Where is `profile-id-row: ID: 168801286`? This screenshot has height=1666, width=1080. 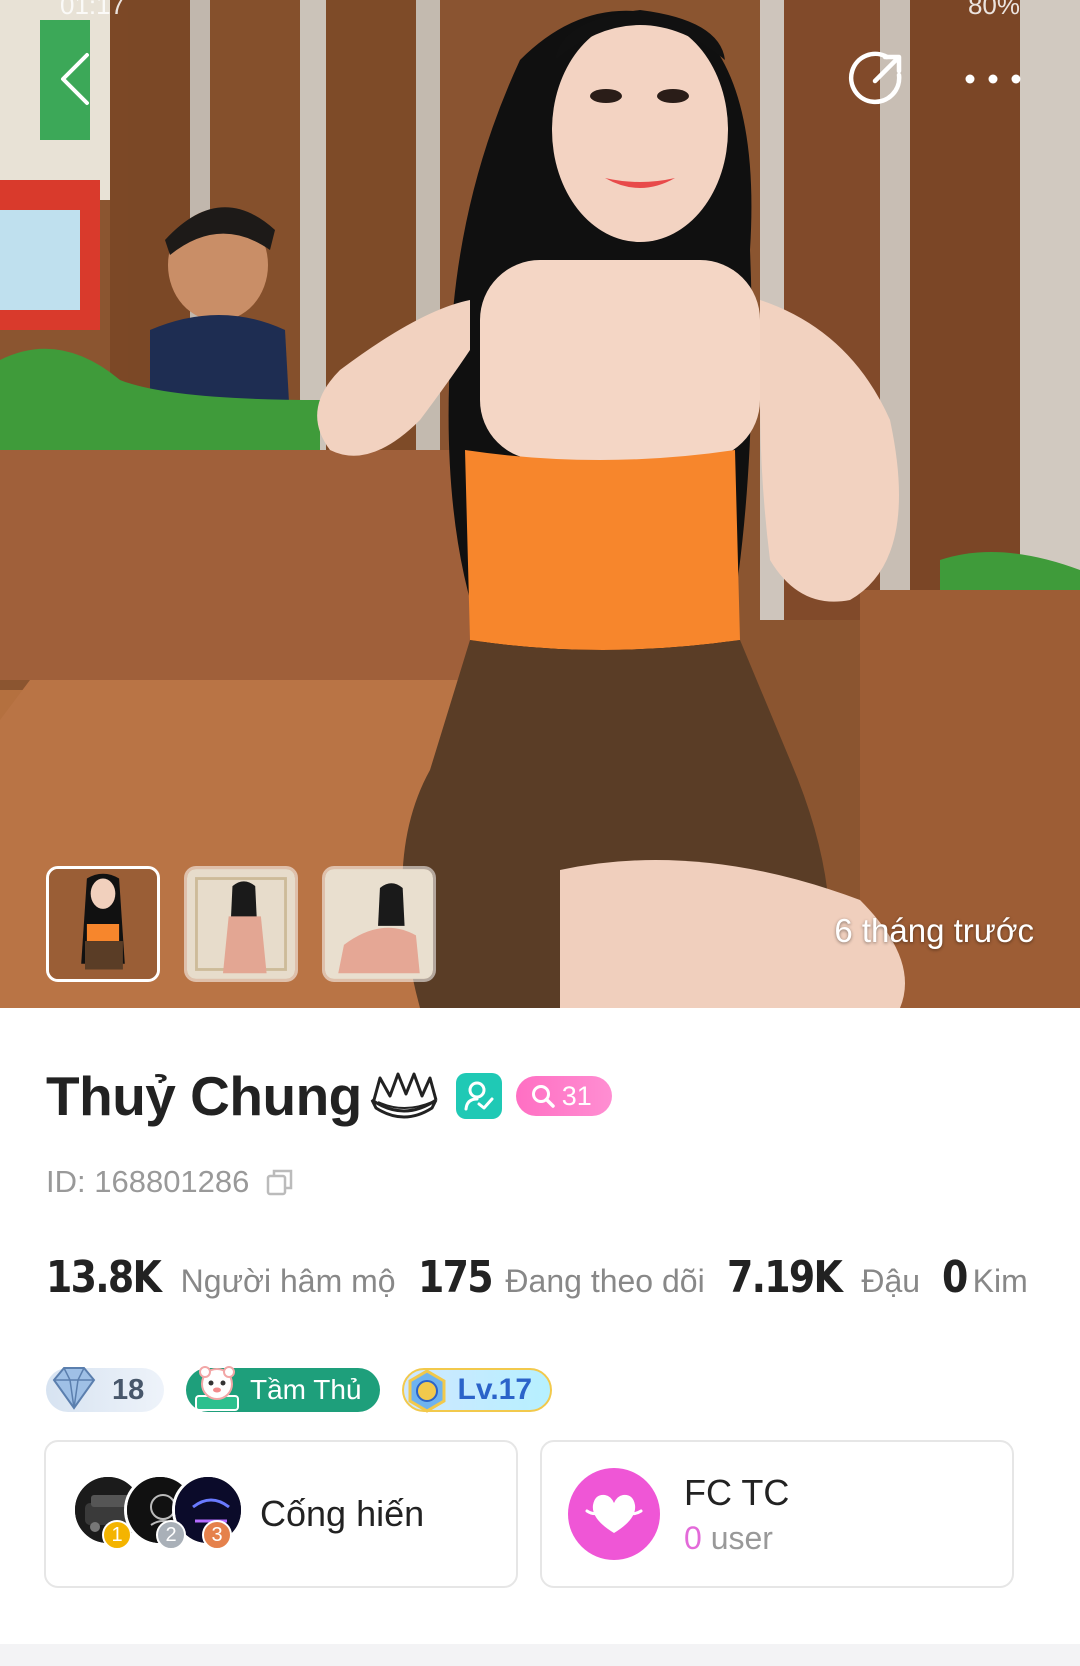
profile-id-row: ID: 168801286 is located at coordinates (170, 1182).